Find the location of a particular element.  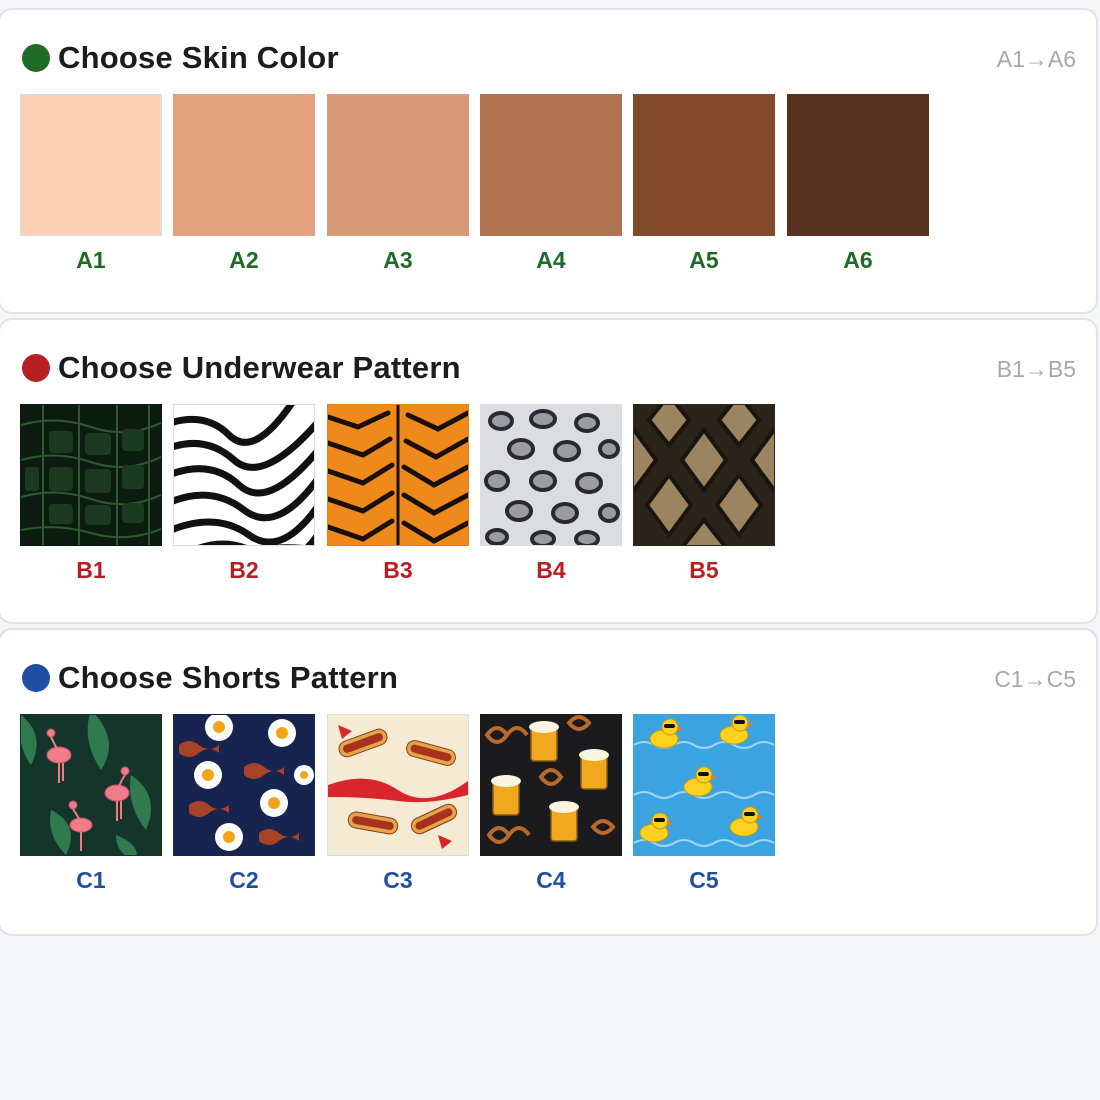

shorts-option-c1: C1 is located at coordinates (91, 804).